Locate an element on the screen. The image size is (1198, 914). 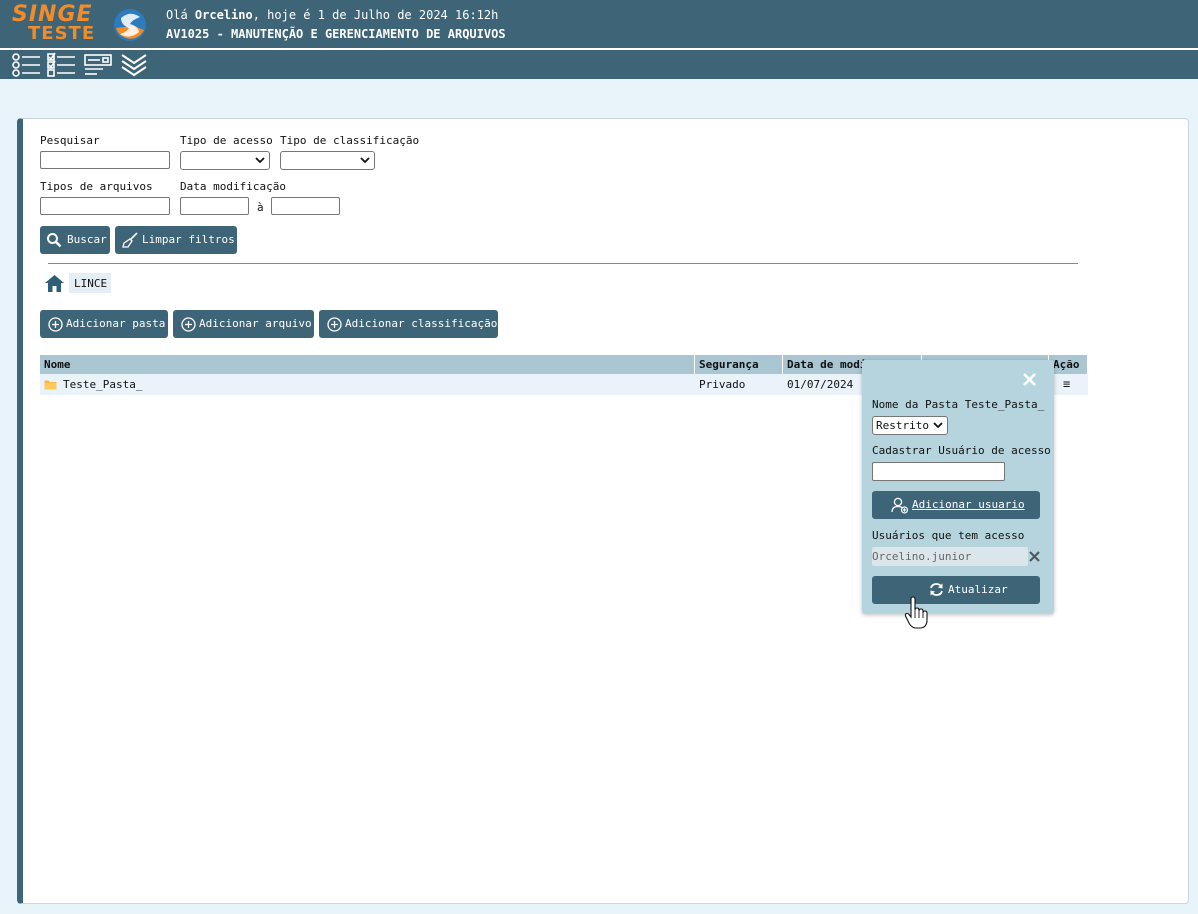
list-icon is located at coordinates (26, 65).